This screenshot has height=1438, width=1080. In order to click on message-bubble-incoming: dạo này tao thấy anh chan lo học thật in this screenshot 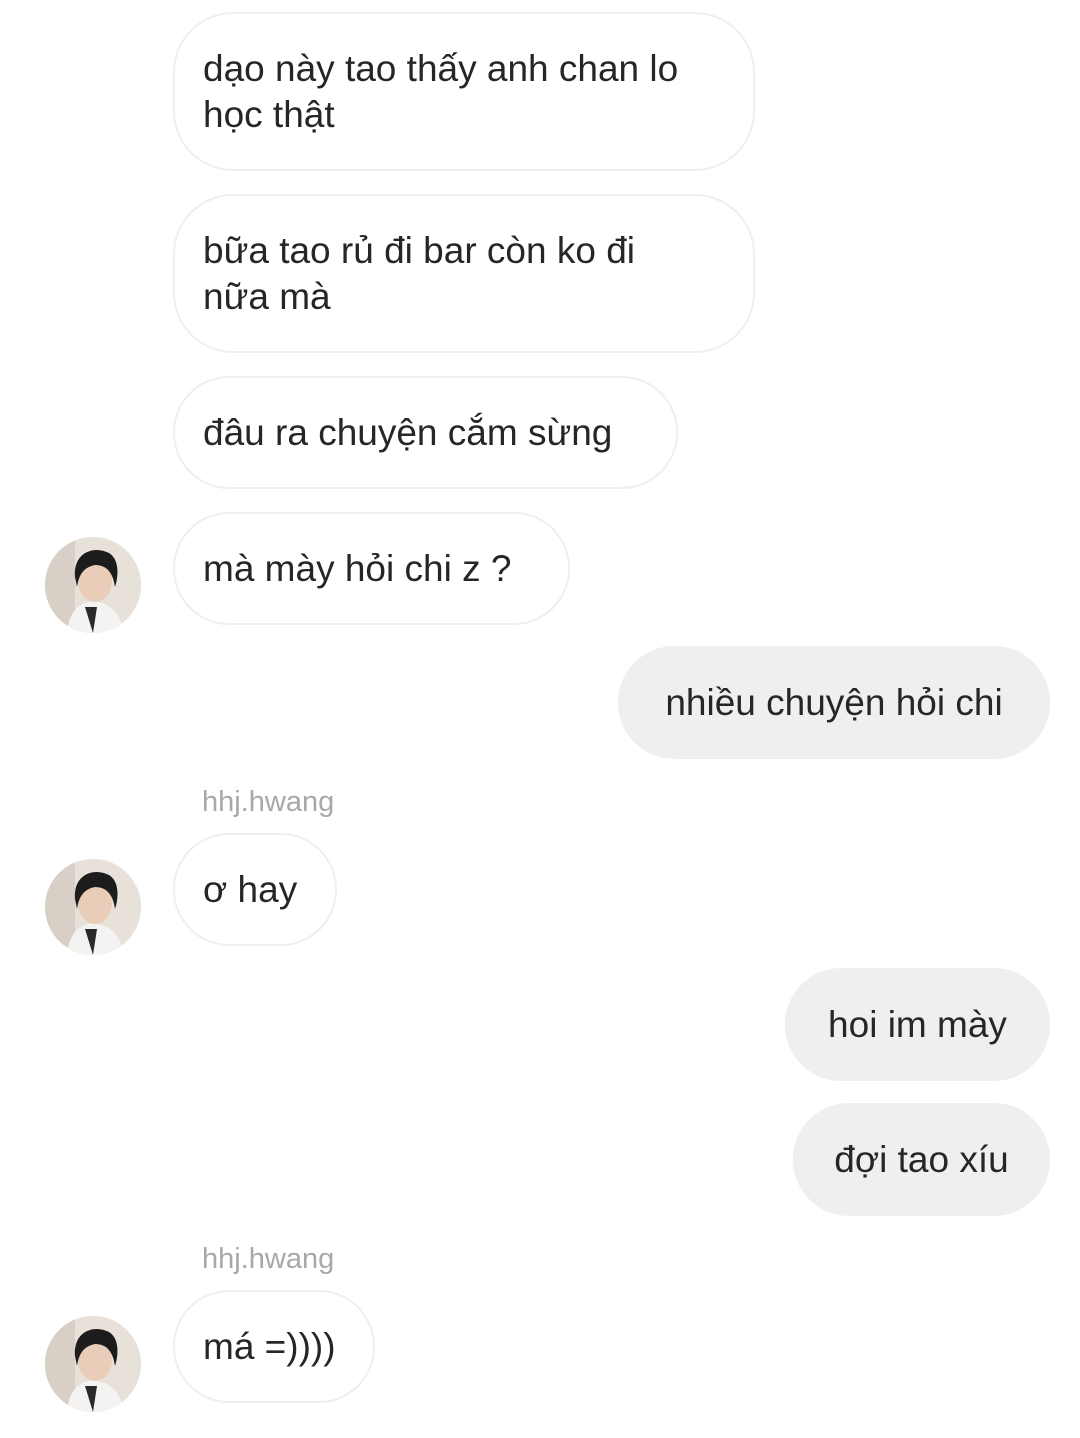, I will do `click(464, 91)`.